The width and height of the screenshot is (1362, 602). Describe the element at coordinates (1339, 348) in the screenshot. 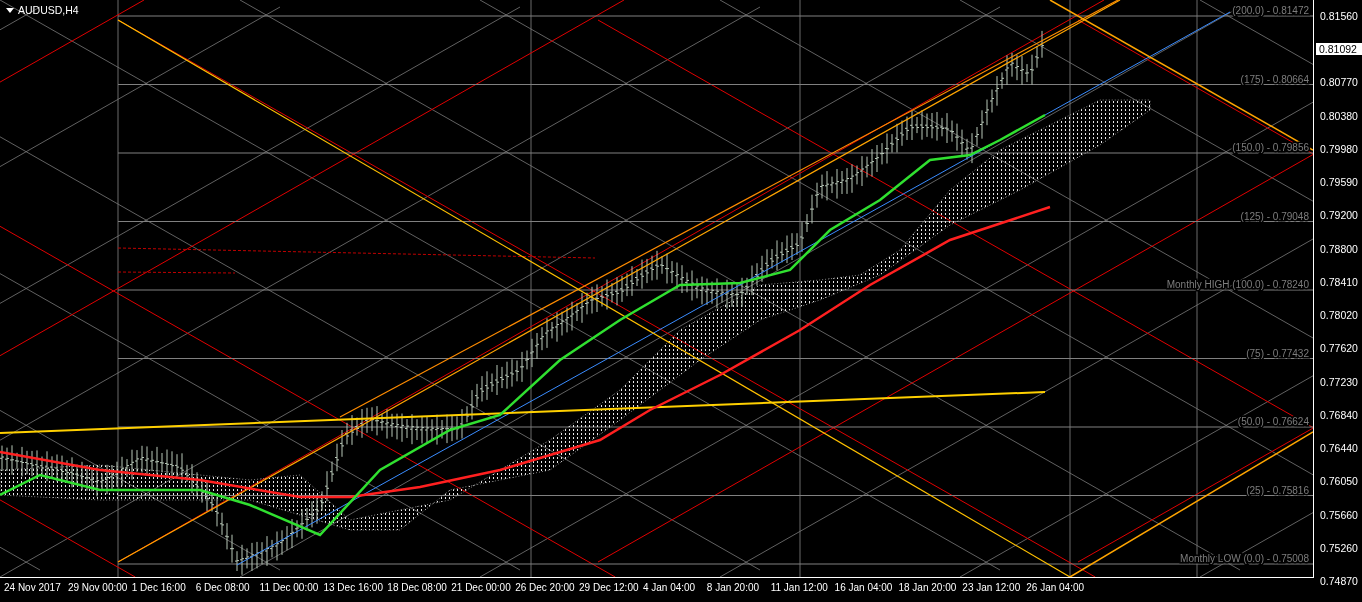

I see `price-axis-label: 0.77620` at that location.